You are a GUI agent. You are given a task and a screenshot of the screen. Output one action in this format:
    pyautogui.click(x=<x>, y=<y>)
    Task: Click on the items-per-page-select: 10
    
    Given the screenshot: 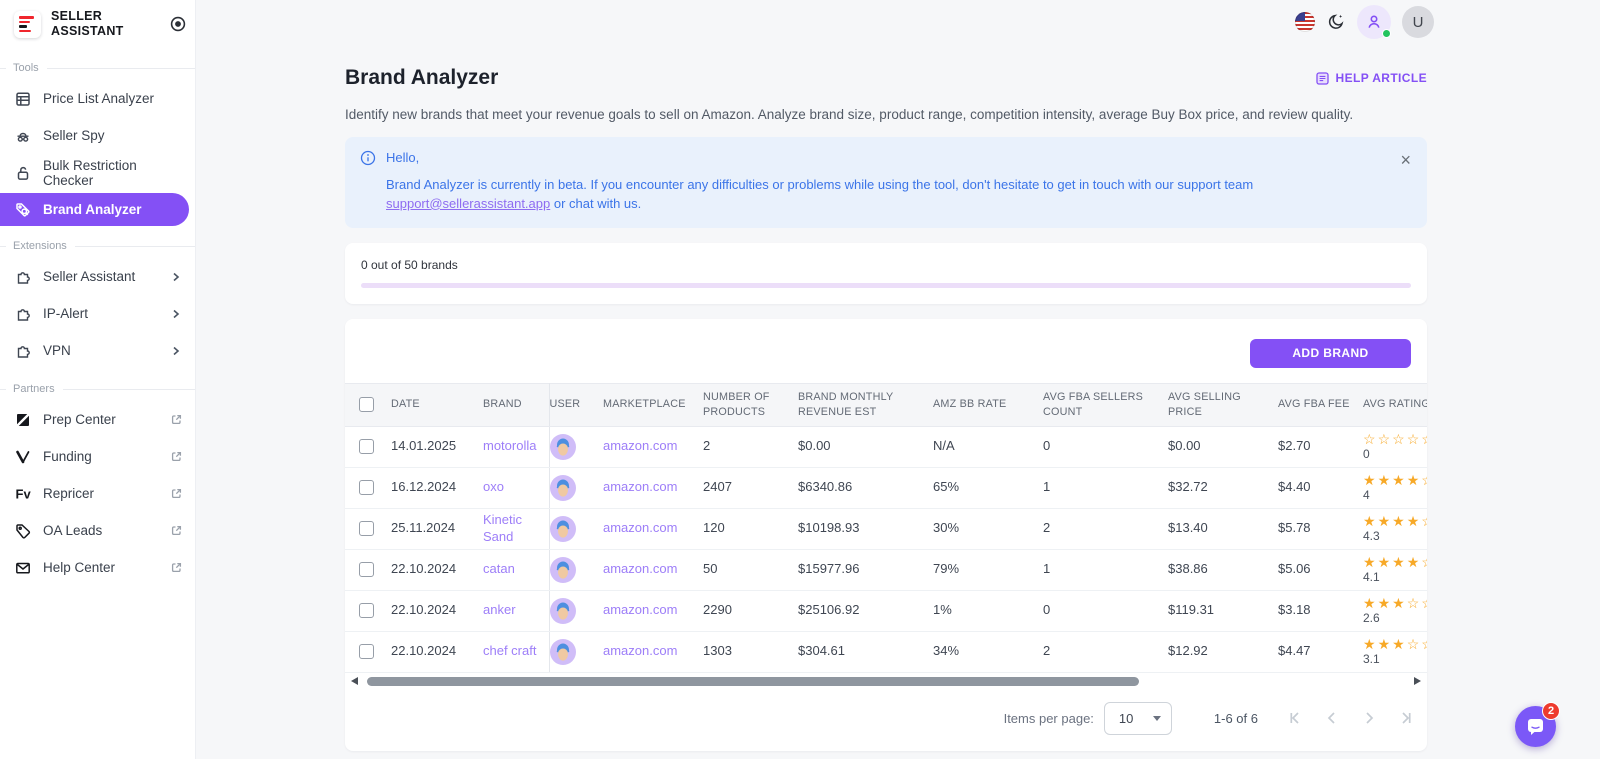 What is the action you would take?
    pyautogui.click(x=1137, y=718)
    